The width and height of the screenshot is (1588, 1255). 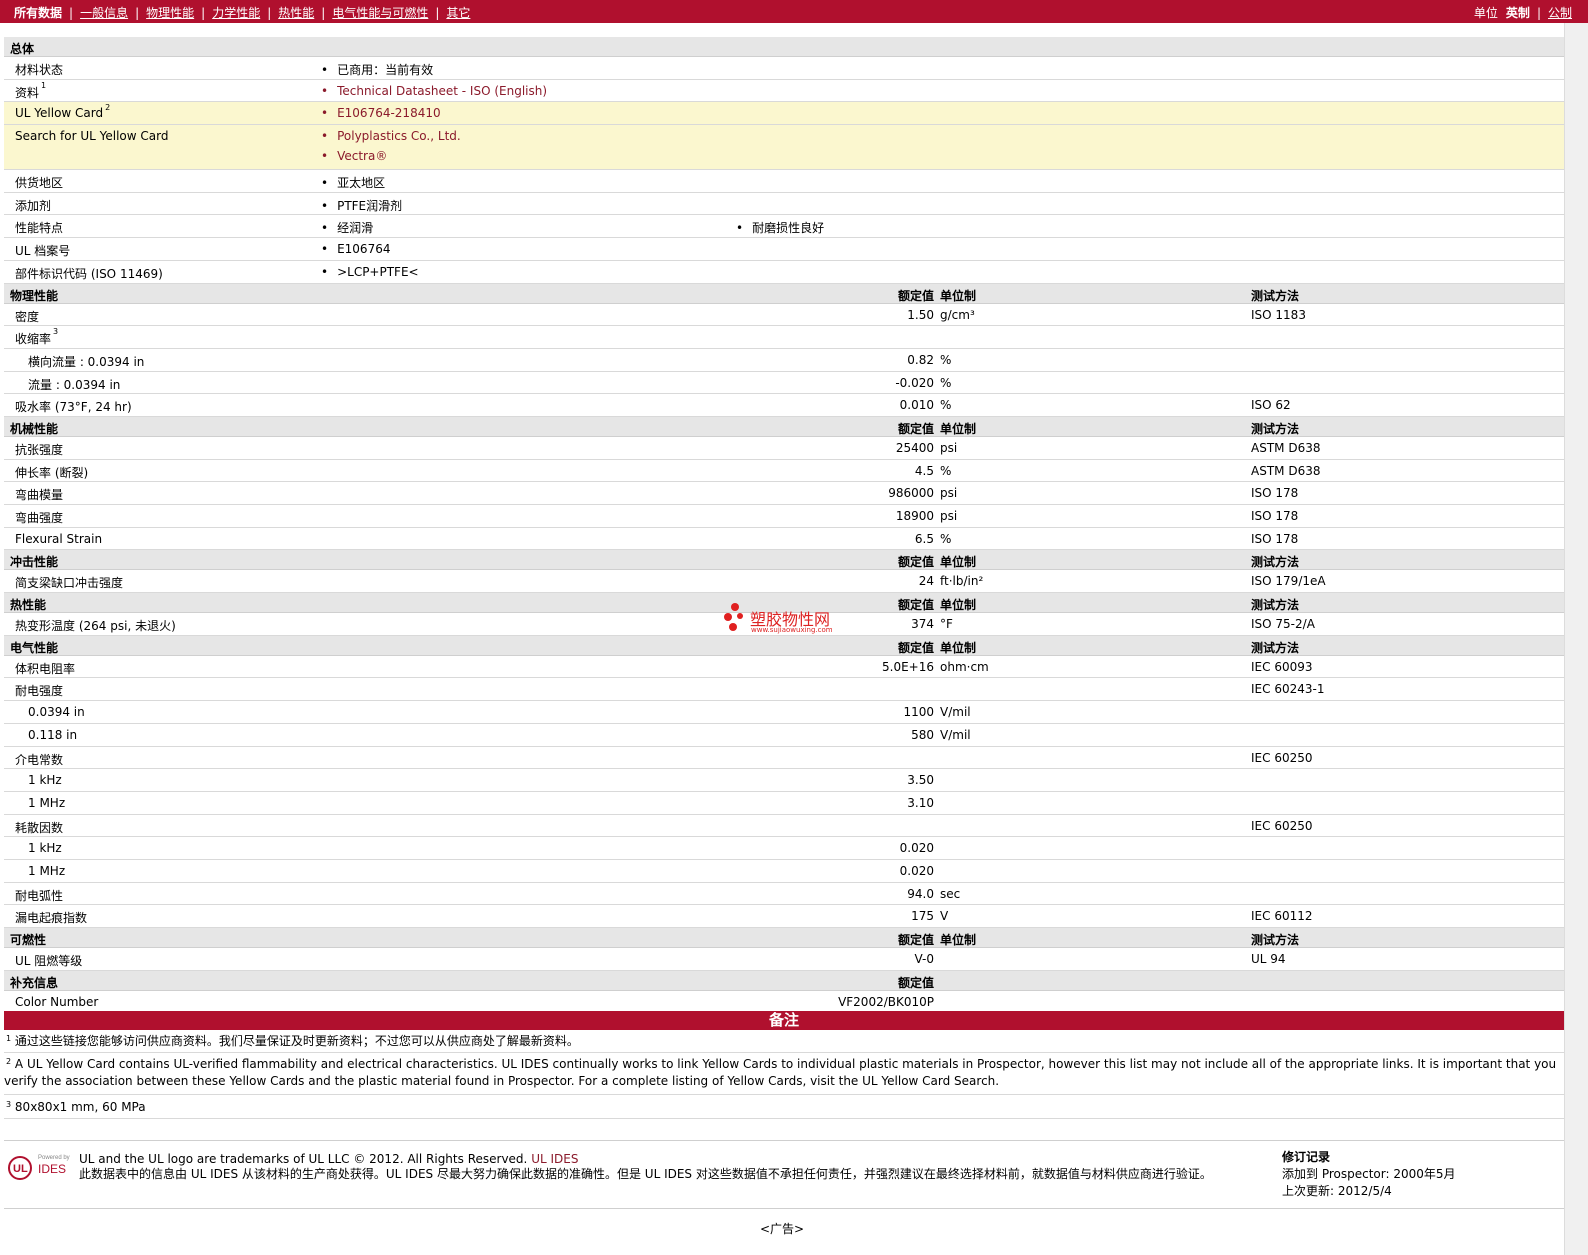 What do you see at coordinates (27, 316) in the screenshot?
I see `row-label: 密度` at bounding box center [27, 316].